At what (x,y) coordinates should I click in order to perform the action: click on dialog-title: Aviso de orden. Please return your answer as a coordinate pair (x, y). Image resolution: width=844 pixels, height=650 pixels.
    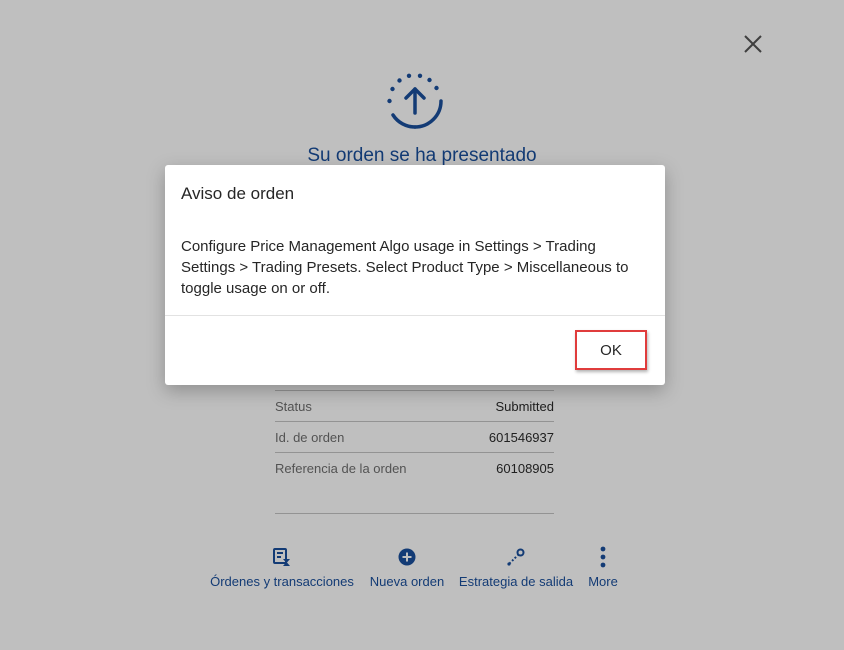
    Looking at the image, I should click on (238, 193).